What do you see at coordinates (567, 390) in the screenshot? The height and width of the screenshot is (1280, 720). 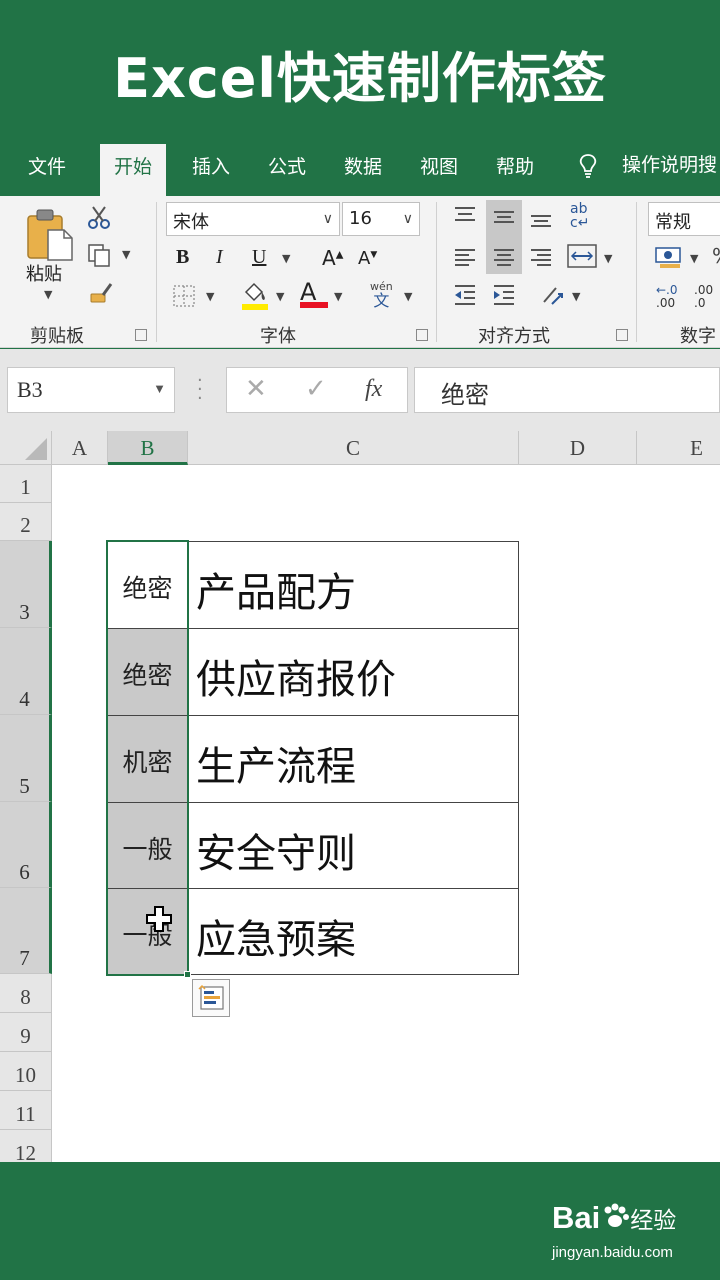 I see `formula-input: 绝密` at bounding box center [567, 390].